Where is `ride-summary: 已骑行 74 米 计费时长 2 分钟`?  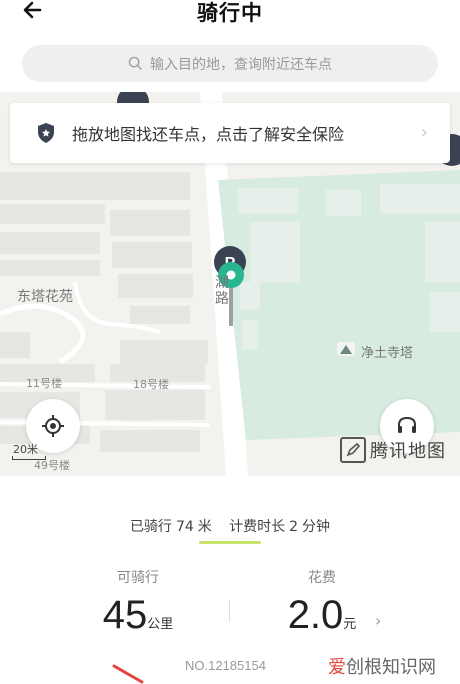
ride-summary: 已骑行 74 米 计费时长 2 分钟 is located at coordinates (230, 526).